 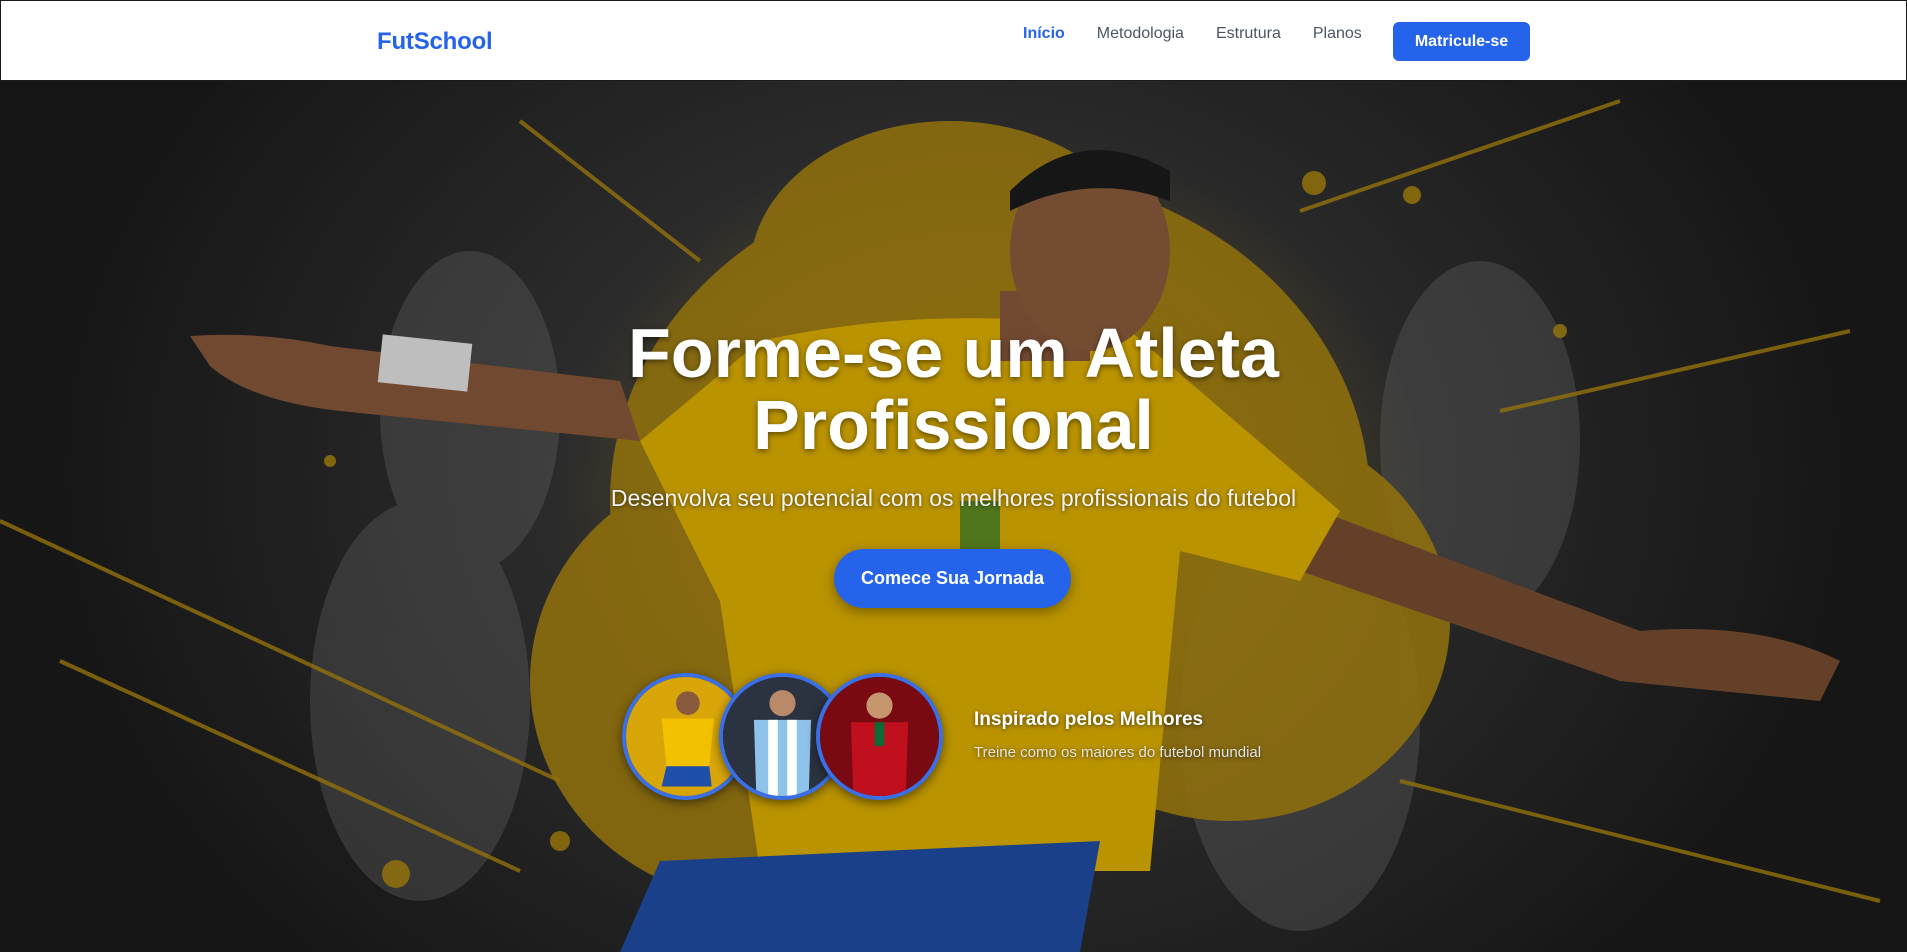 What do you see at coordinates (952, 578) in the screenshot?
I see `start-journey-button: Comece Sua Jornada` at bounding box center [952, 578].